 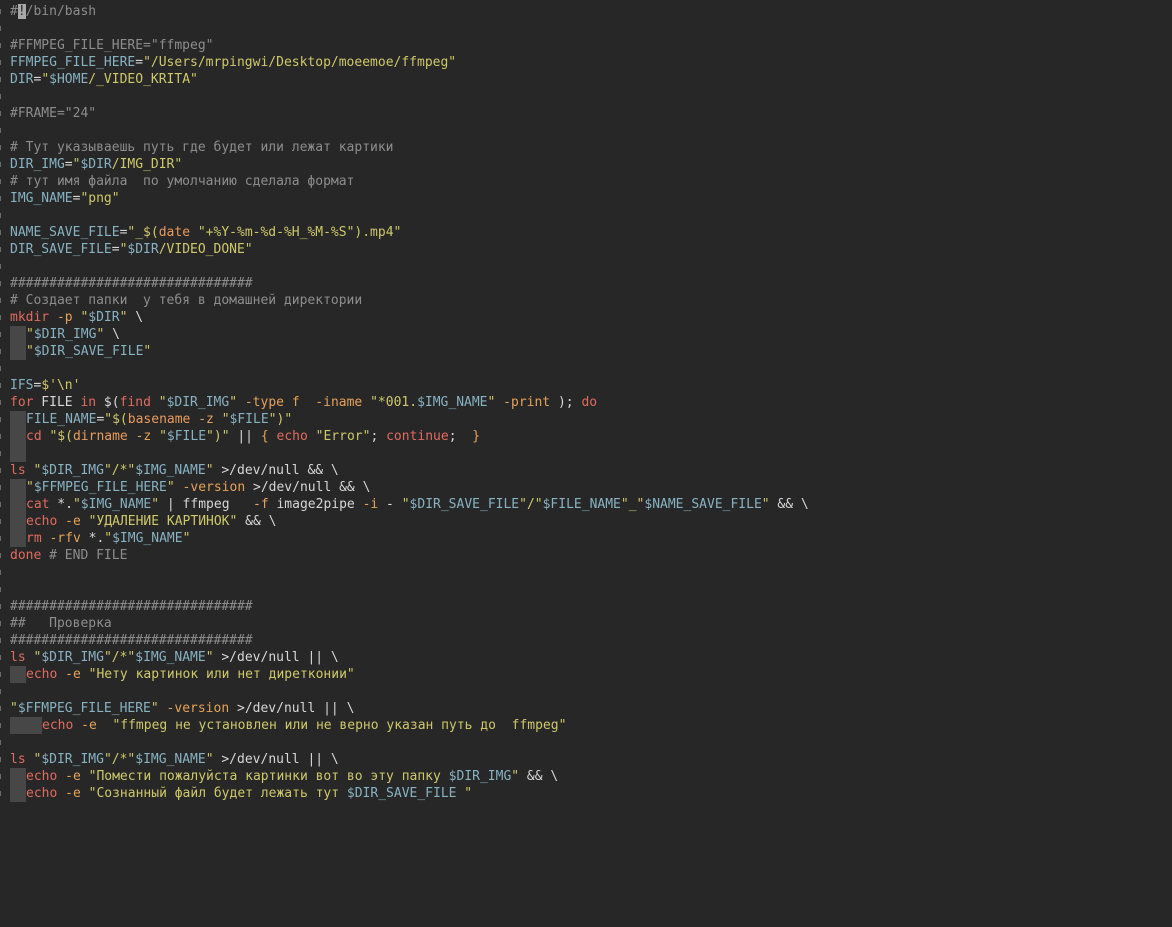 I want to click on code-token: find, so click(x=135, y=402).